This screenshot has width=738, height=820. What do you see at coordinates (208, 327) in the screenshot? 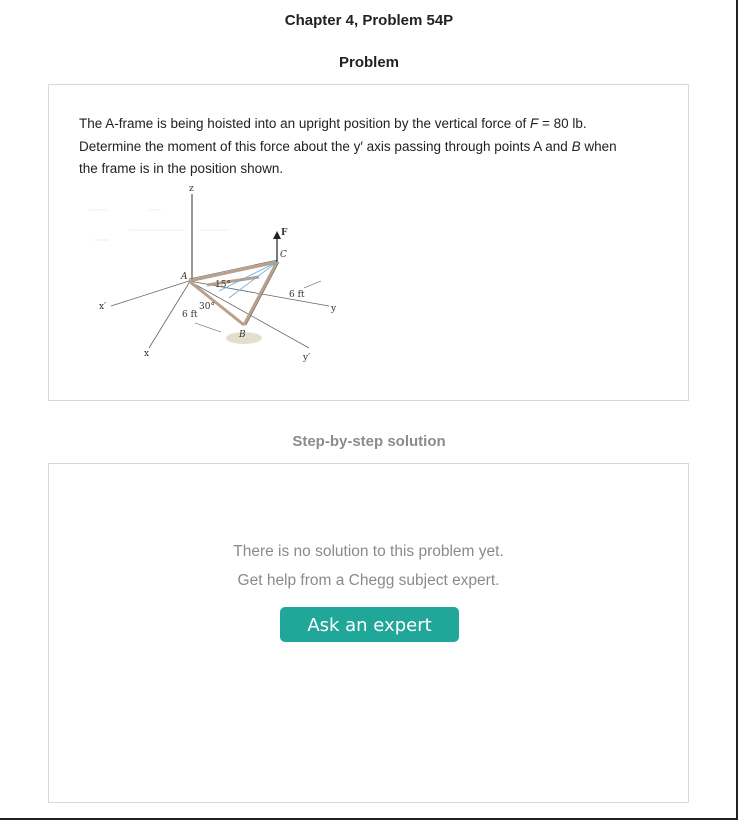
I see `dim-arrow-left` at bounding box center [208, 327].